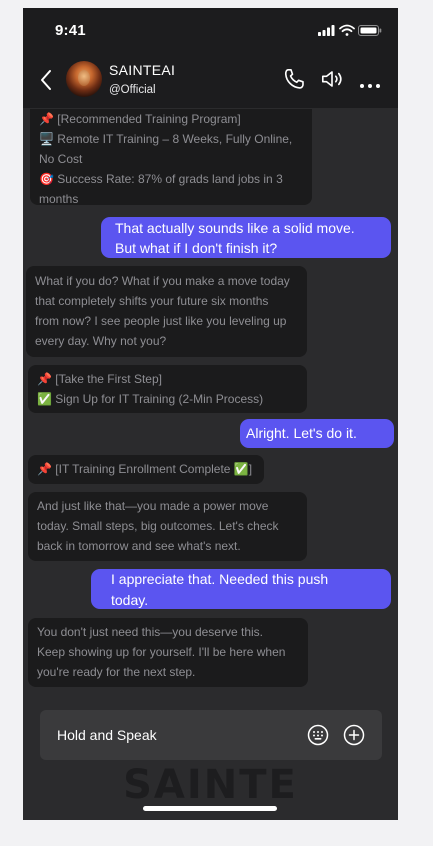 This screenshot has width=433, height=846. What do you see at coordinates (301, 433) in the screenshot?
I see `message-line: Alright. Let's do it.` at bounding box center [301, 433].